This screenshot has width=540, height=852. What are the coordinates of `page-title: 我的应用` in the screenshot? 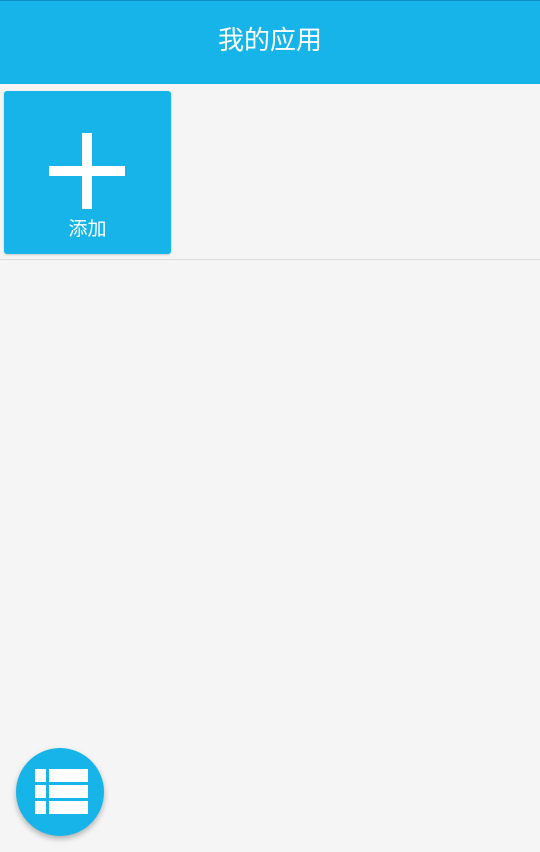 It's located at (269, 40).